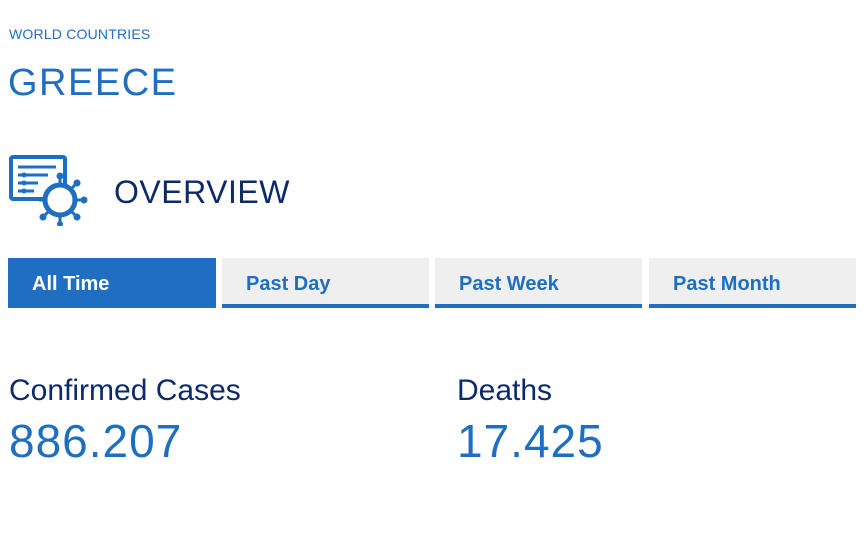  I want to click on stat-deaths: Deaths 17.425, so click(530, 421).